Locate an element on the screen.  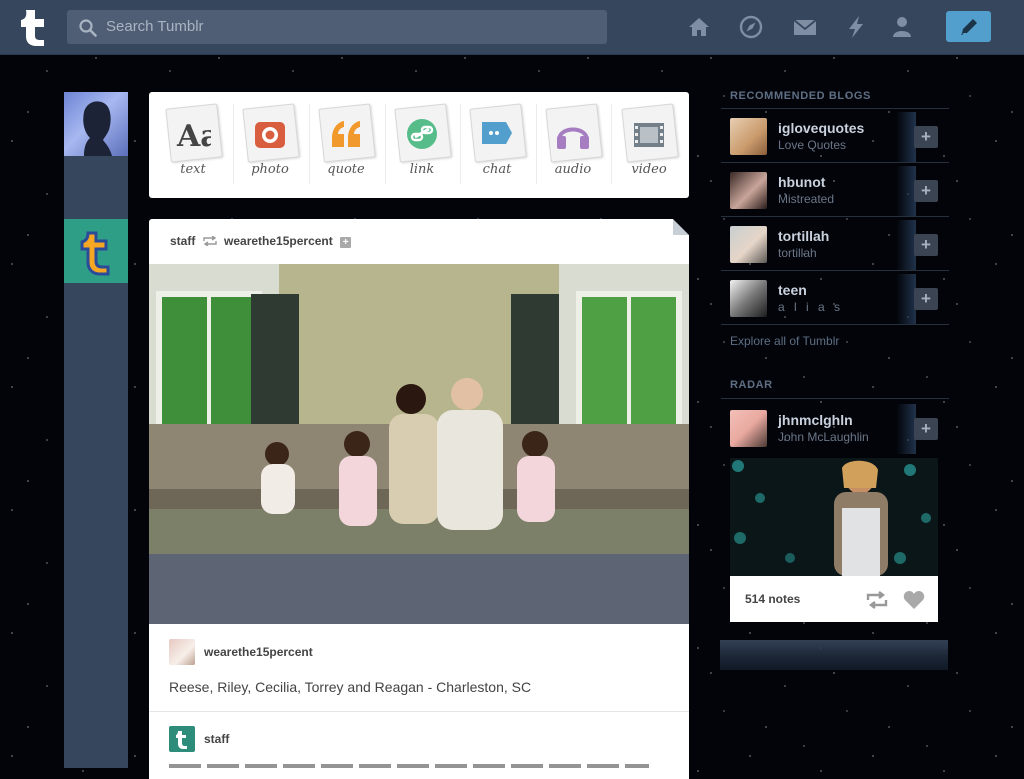
recommended-blog-item: iglovequotes Love Quotes + is located at coordinates (835, 137).